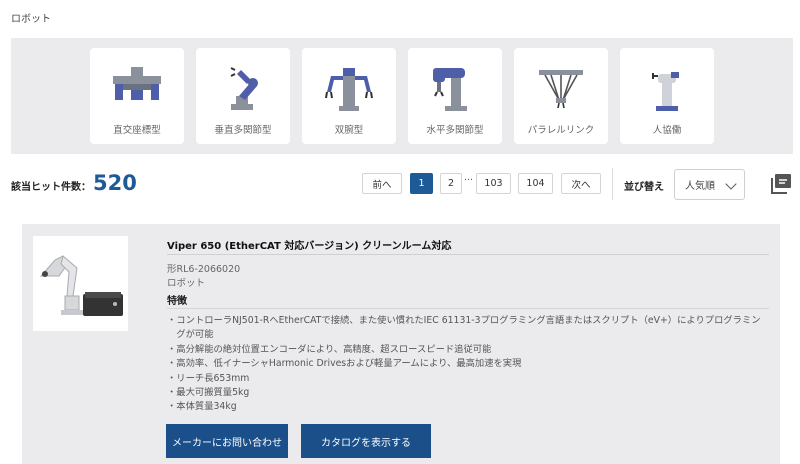 Image resolution: width=800 pixels, height=464 pixels. I want to click on category-card-articulated: 垂直多関節型, so click(243, 96).